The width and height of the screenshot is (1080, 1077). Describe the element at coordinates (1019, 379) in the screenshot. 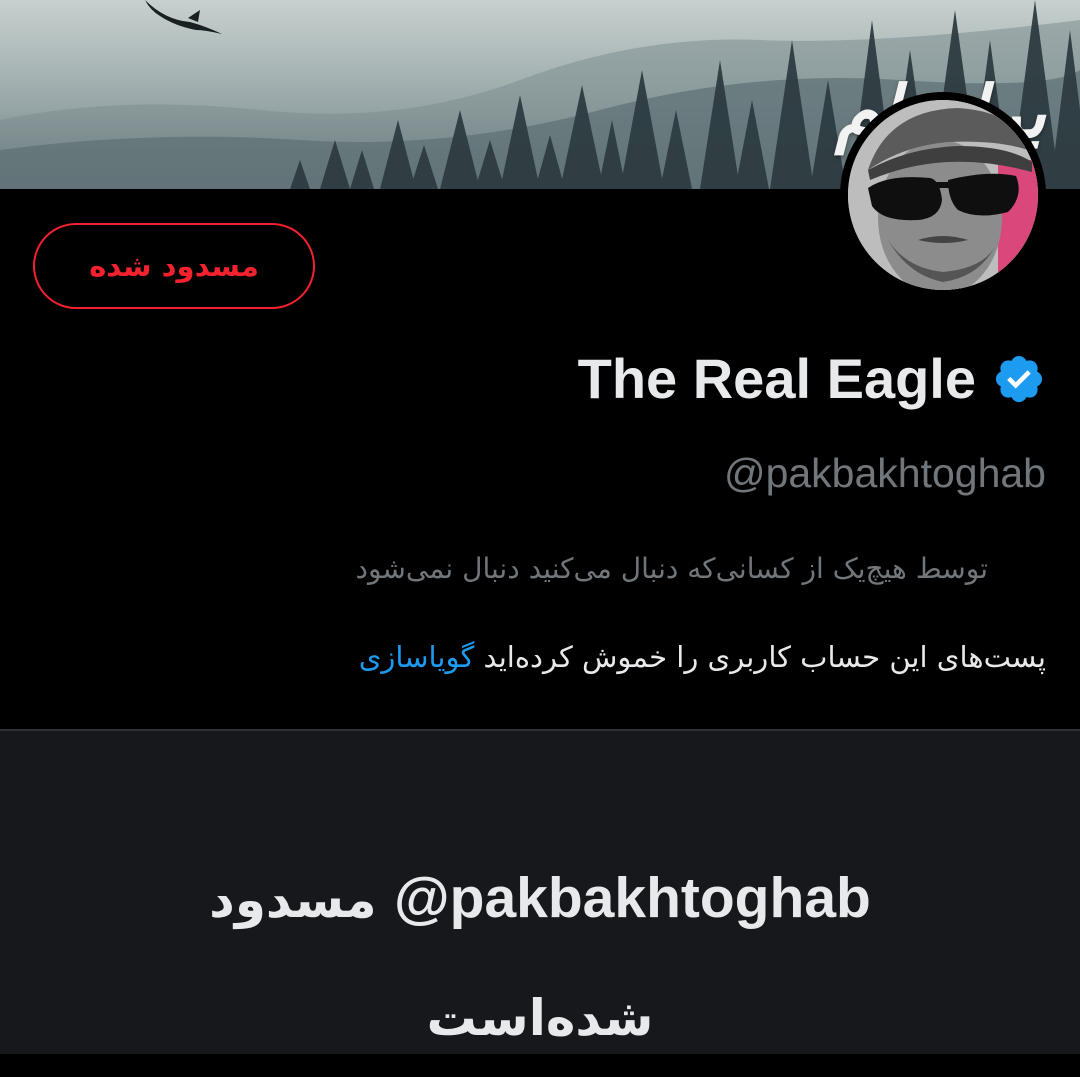

I see `verified-badge-icon` at that location.